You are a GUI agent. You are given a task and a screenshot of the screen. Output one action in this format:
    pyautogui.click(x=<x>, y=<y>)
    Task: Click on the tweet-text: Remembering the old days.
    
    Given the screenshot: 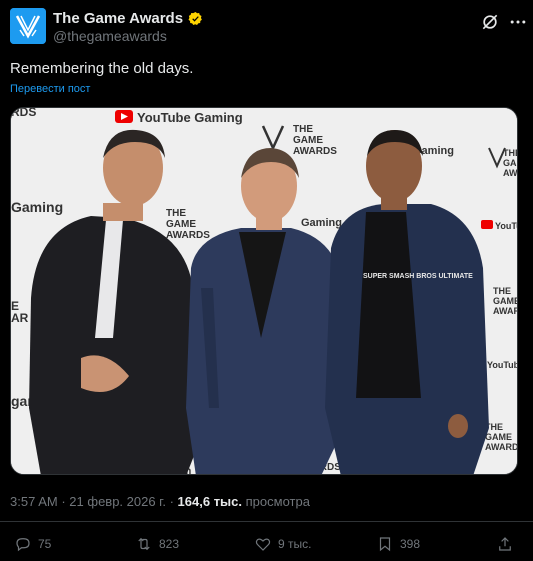 What is the action you would take?
    pyautogui.click(x=102, y=68)
    